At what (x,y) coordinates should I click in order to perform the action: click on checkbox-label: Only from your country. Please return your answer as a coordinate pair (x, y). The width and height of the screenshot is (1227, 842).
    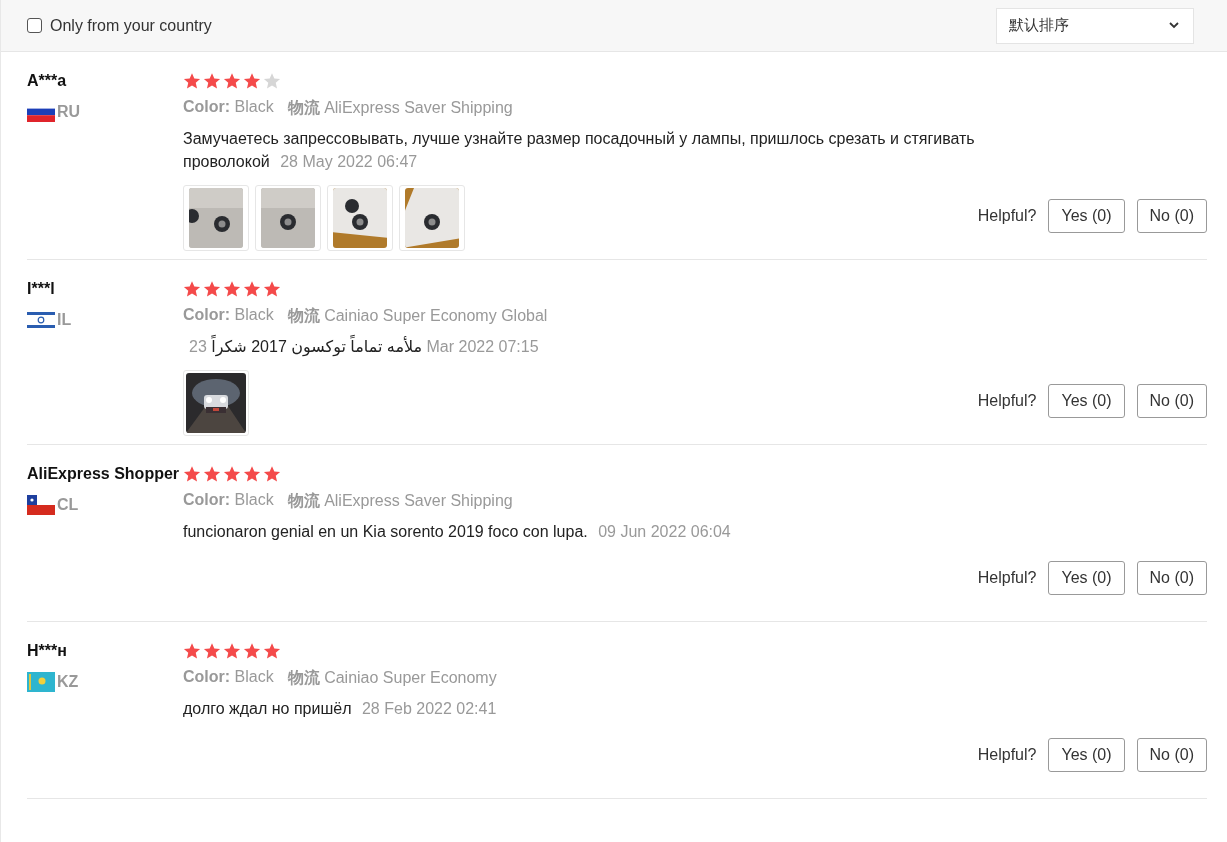
    Looking at the image, I should click on (131, 25).